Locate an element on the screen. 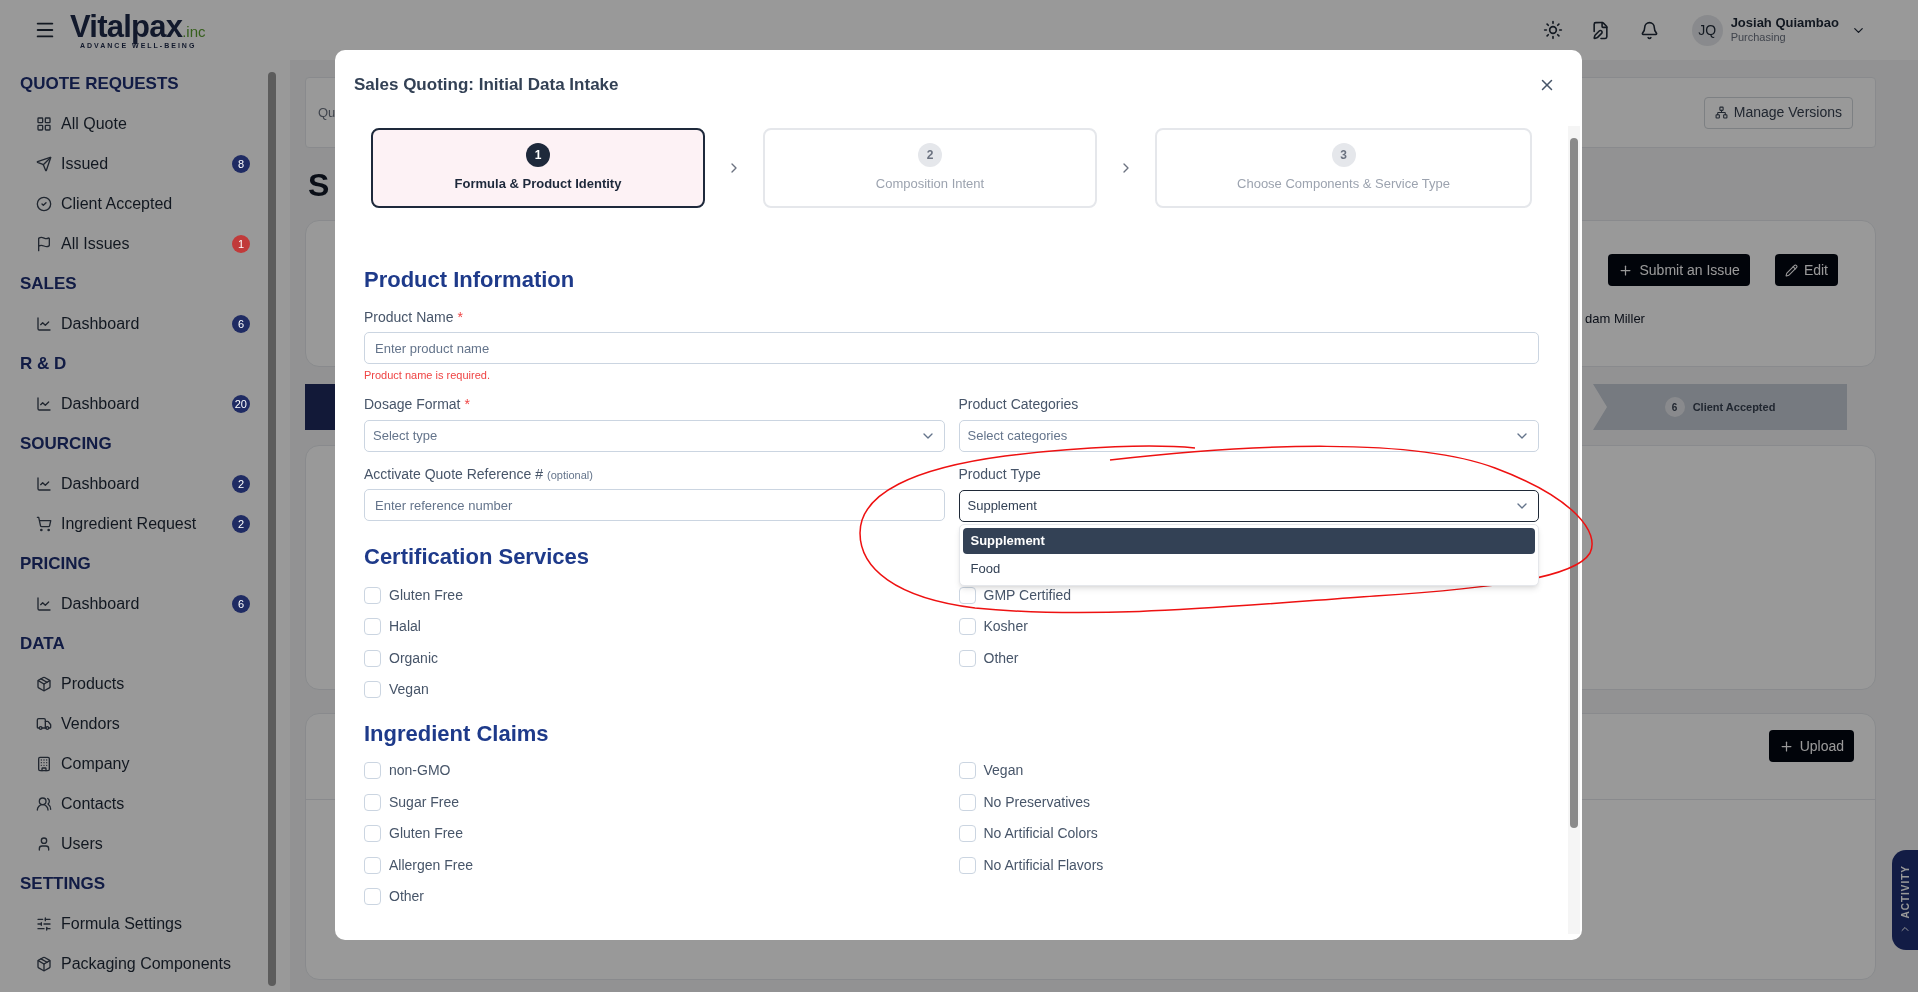 This screenshot has height=992, width=1918. section-heading: QUOTE REQUESTS is located at coordinates (99, 84).